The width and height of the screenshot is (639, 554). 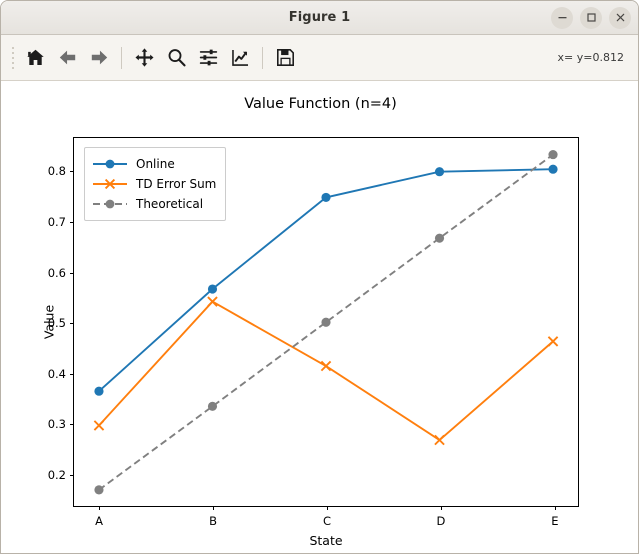 I want to click on x-tick-label: D, so click(x=441, y=521).